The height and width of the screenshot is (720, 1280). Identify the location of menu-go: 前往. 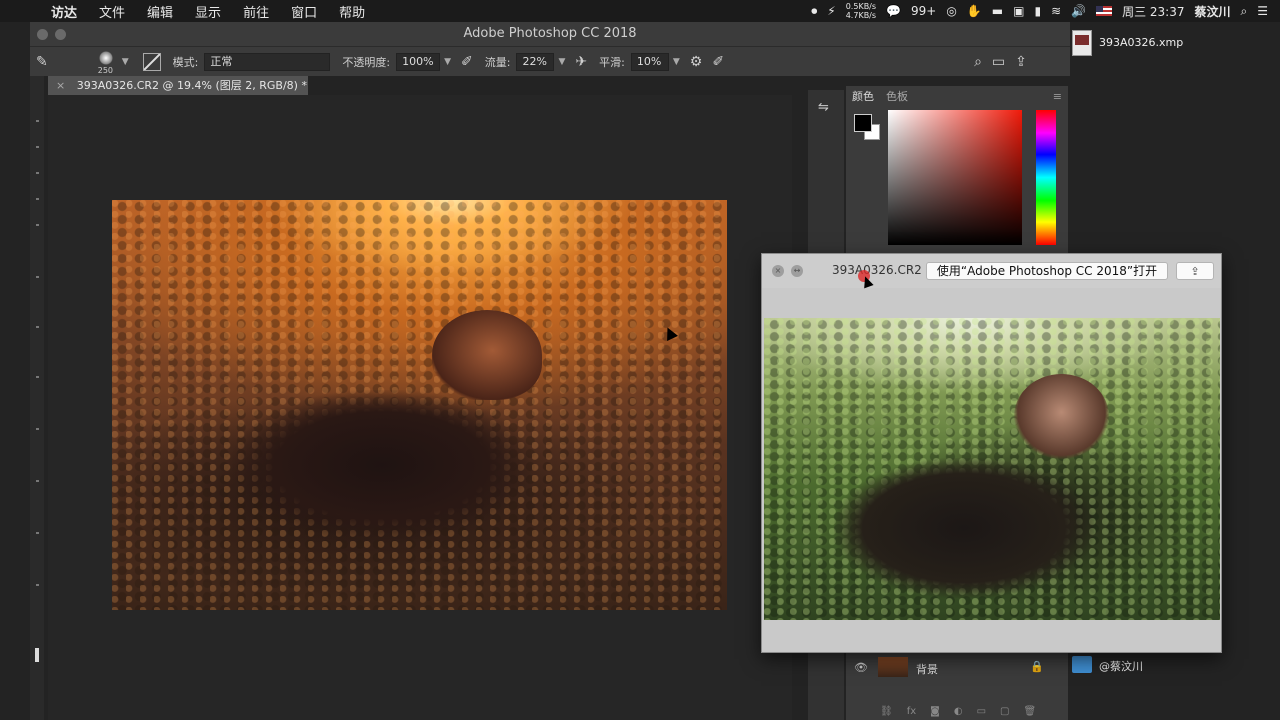
(256, 11).